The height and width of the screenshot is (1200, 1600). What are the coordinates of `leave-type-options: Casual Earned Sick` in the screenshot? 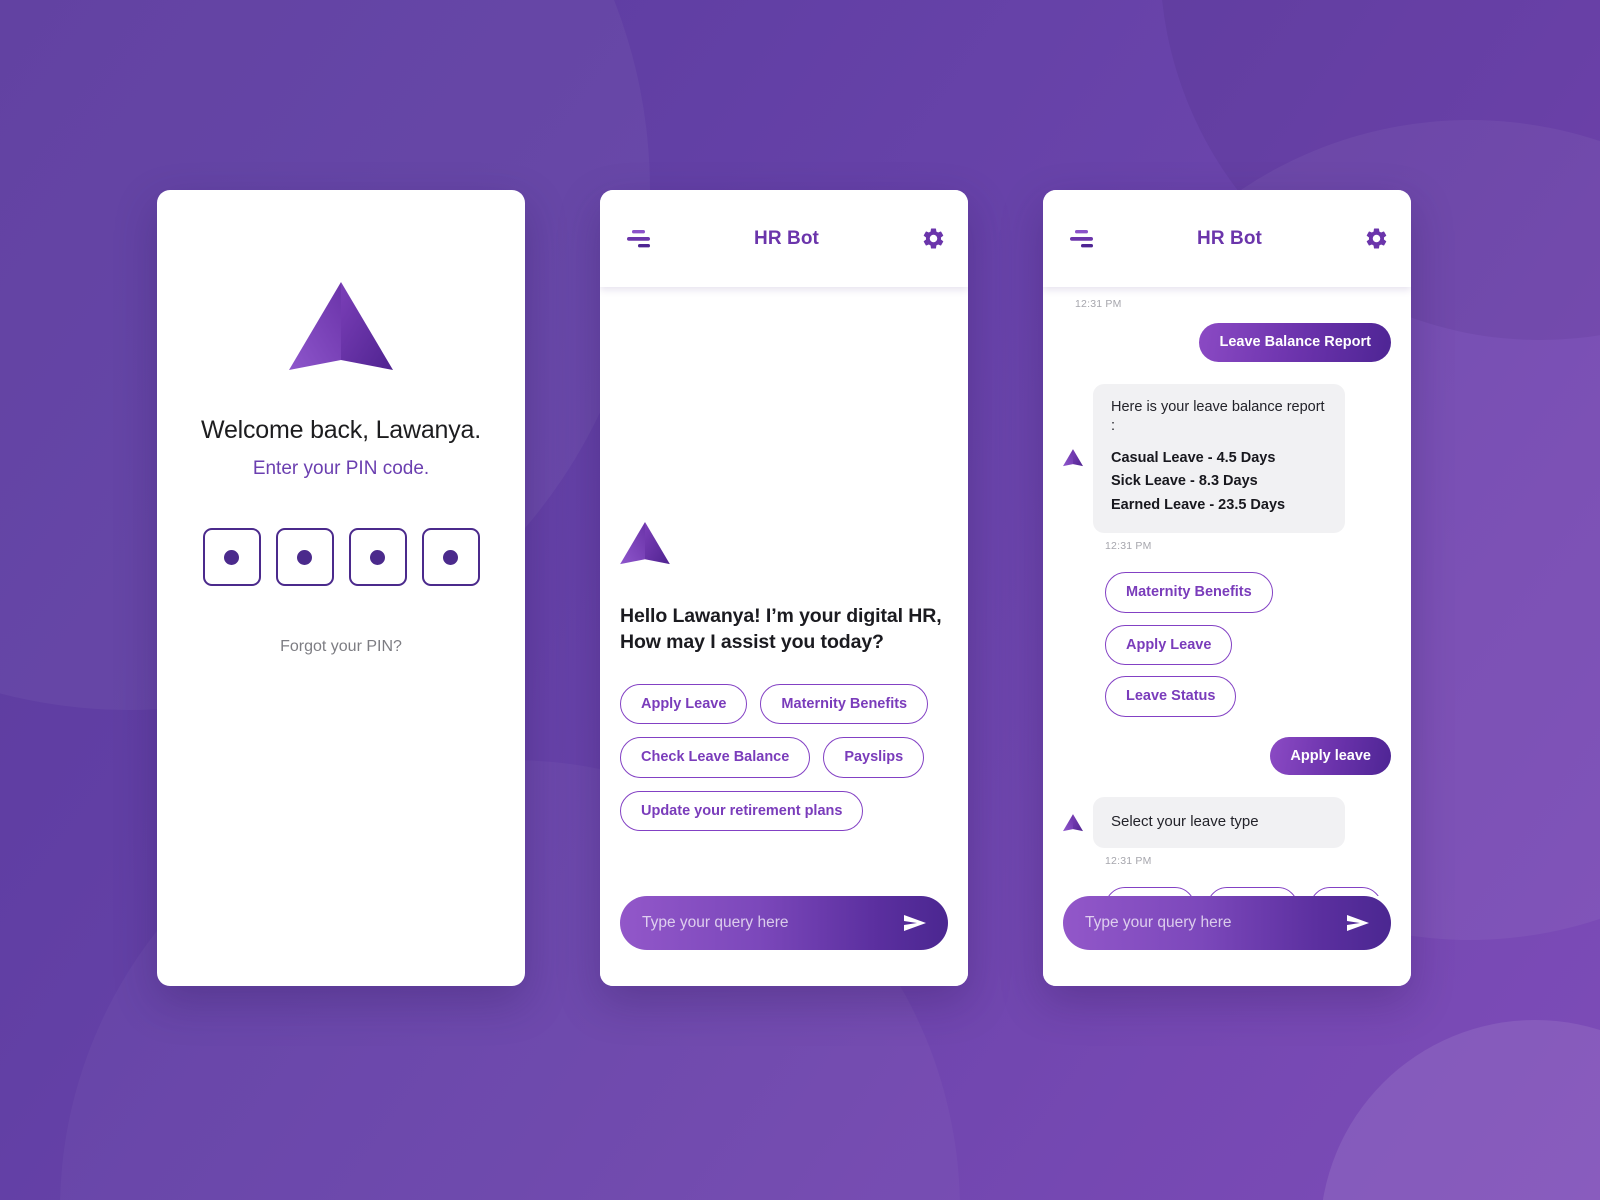 It's located at (1248, 891).